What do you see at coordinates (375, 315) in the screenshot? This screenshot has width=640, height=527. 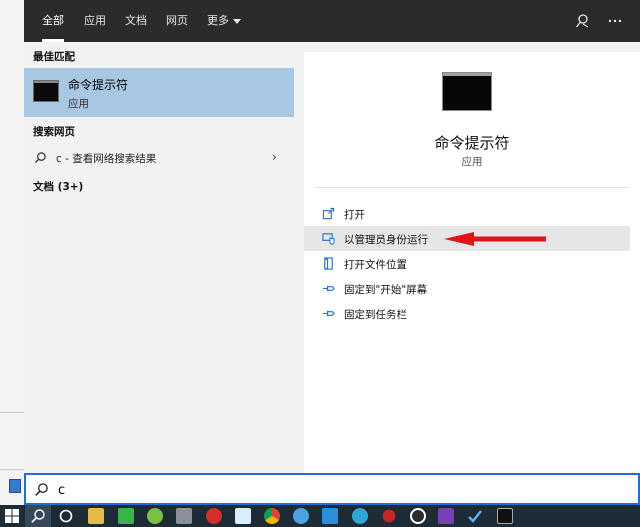 I see `action-label: 固定到任务栏` at bounding box center [375, 315].